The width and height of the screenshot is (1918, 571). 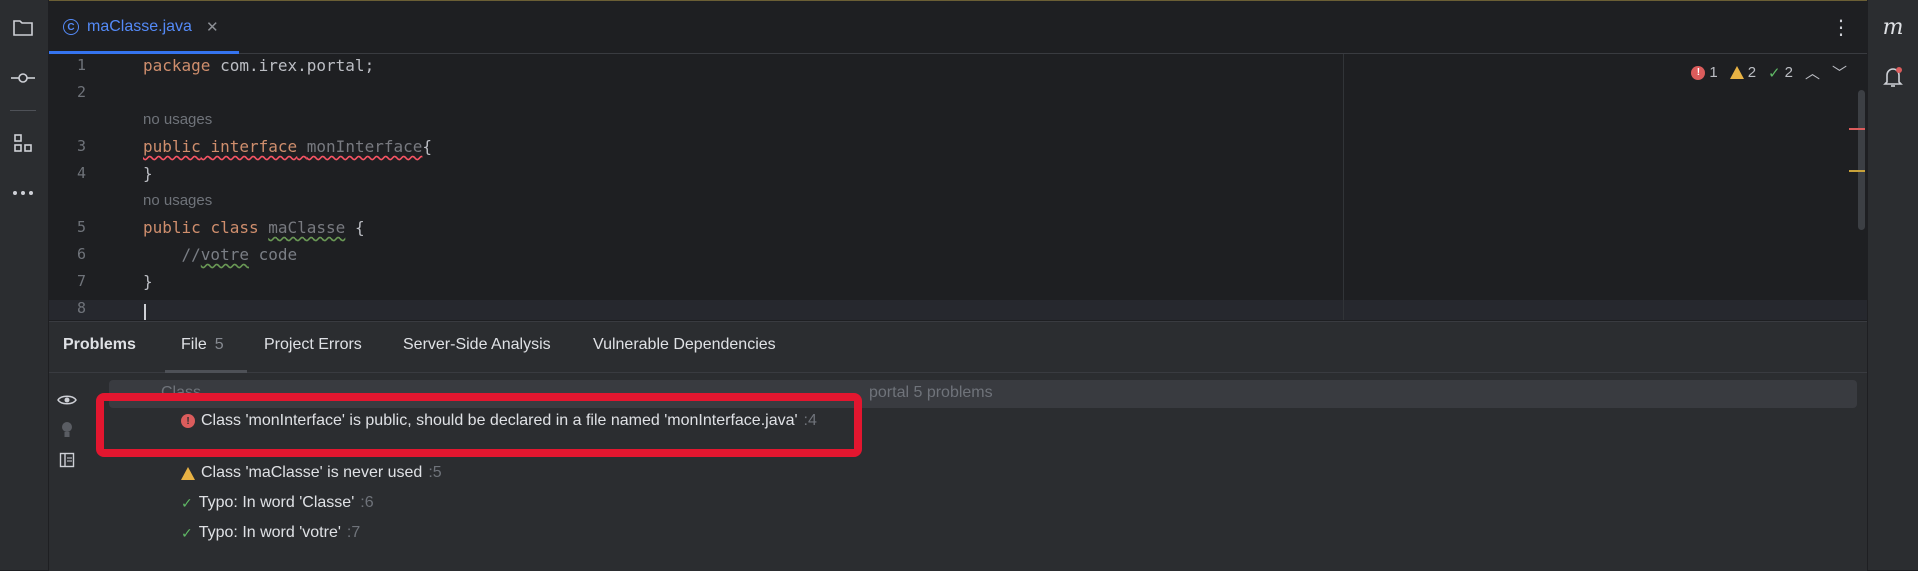 I want to click on details-panel-icon, so click(x=67, y=460).